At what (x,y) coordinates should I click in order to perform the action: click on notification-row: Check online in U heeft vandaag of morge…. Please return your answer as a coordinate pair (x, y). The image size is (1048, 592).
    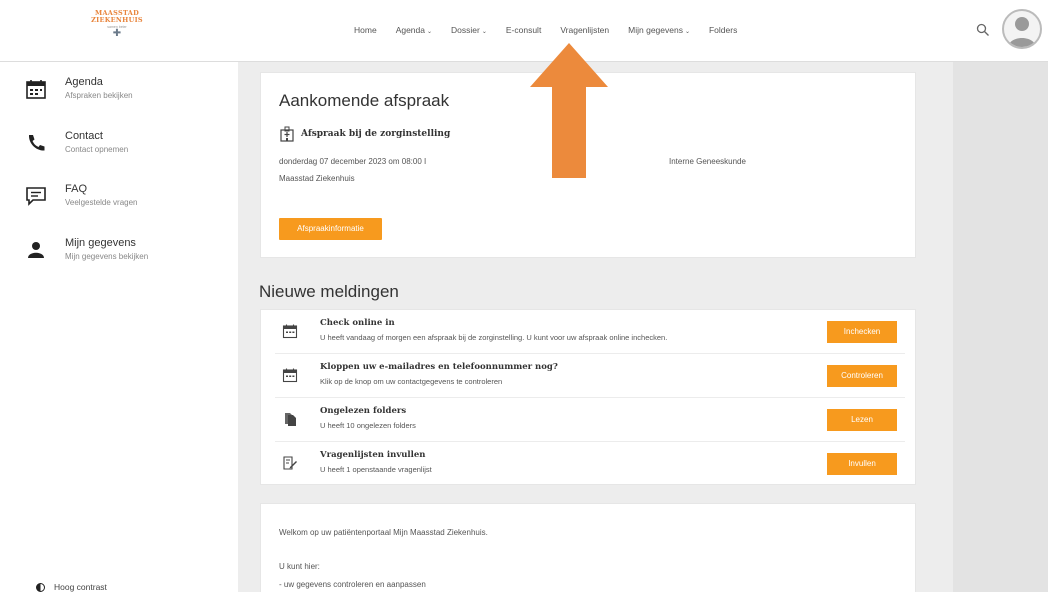
    Looking at the image, I should click on (590, 332).